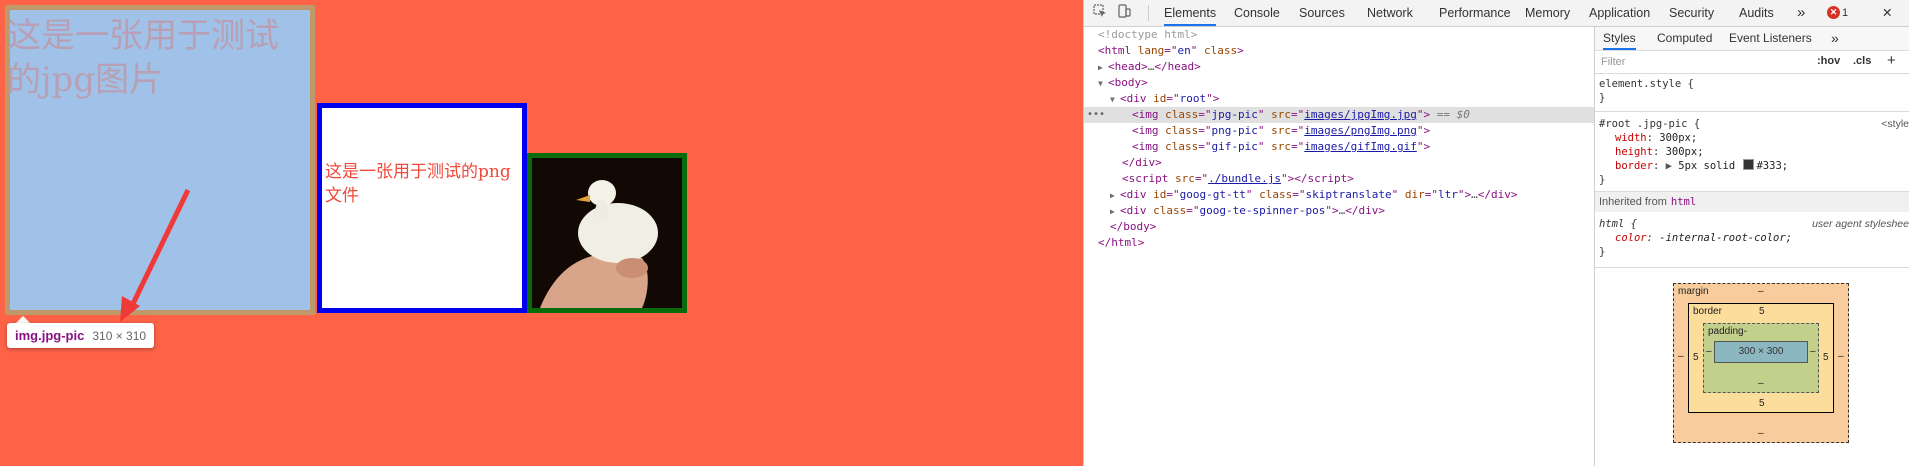 Image resolution: width=1909 pixels, height=466 pixels. What do you see at coordinates (1696, 357) in the screenshot?
I see `border-left-value: 5` at bounding box center [1696, 357].